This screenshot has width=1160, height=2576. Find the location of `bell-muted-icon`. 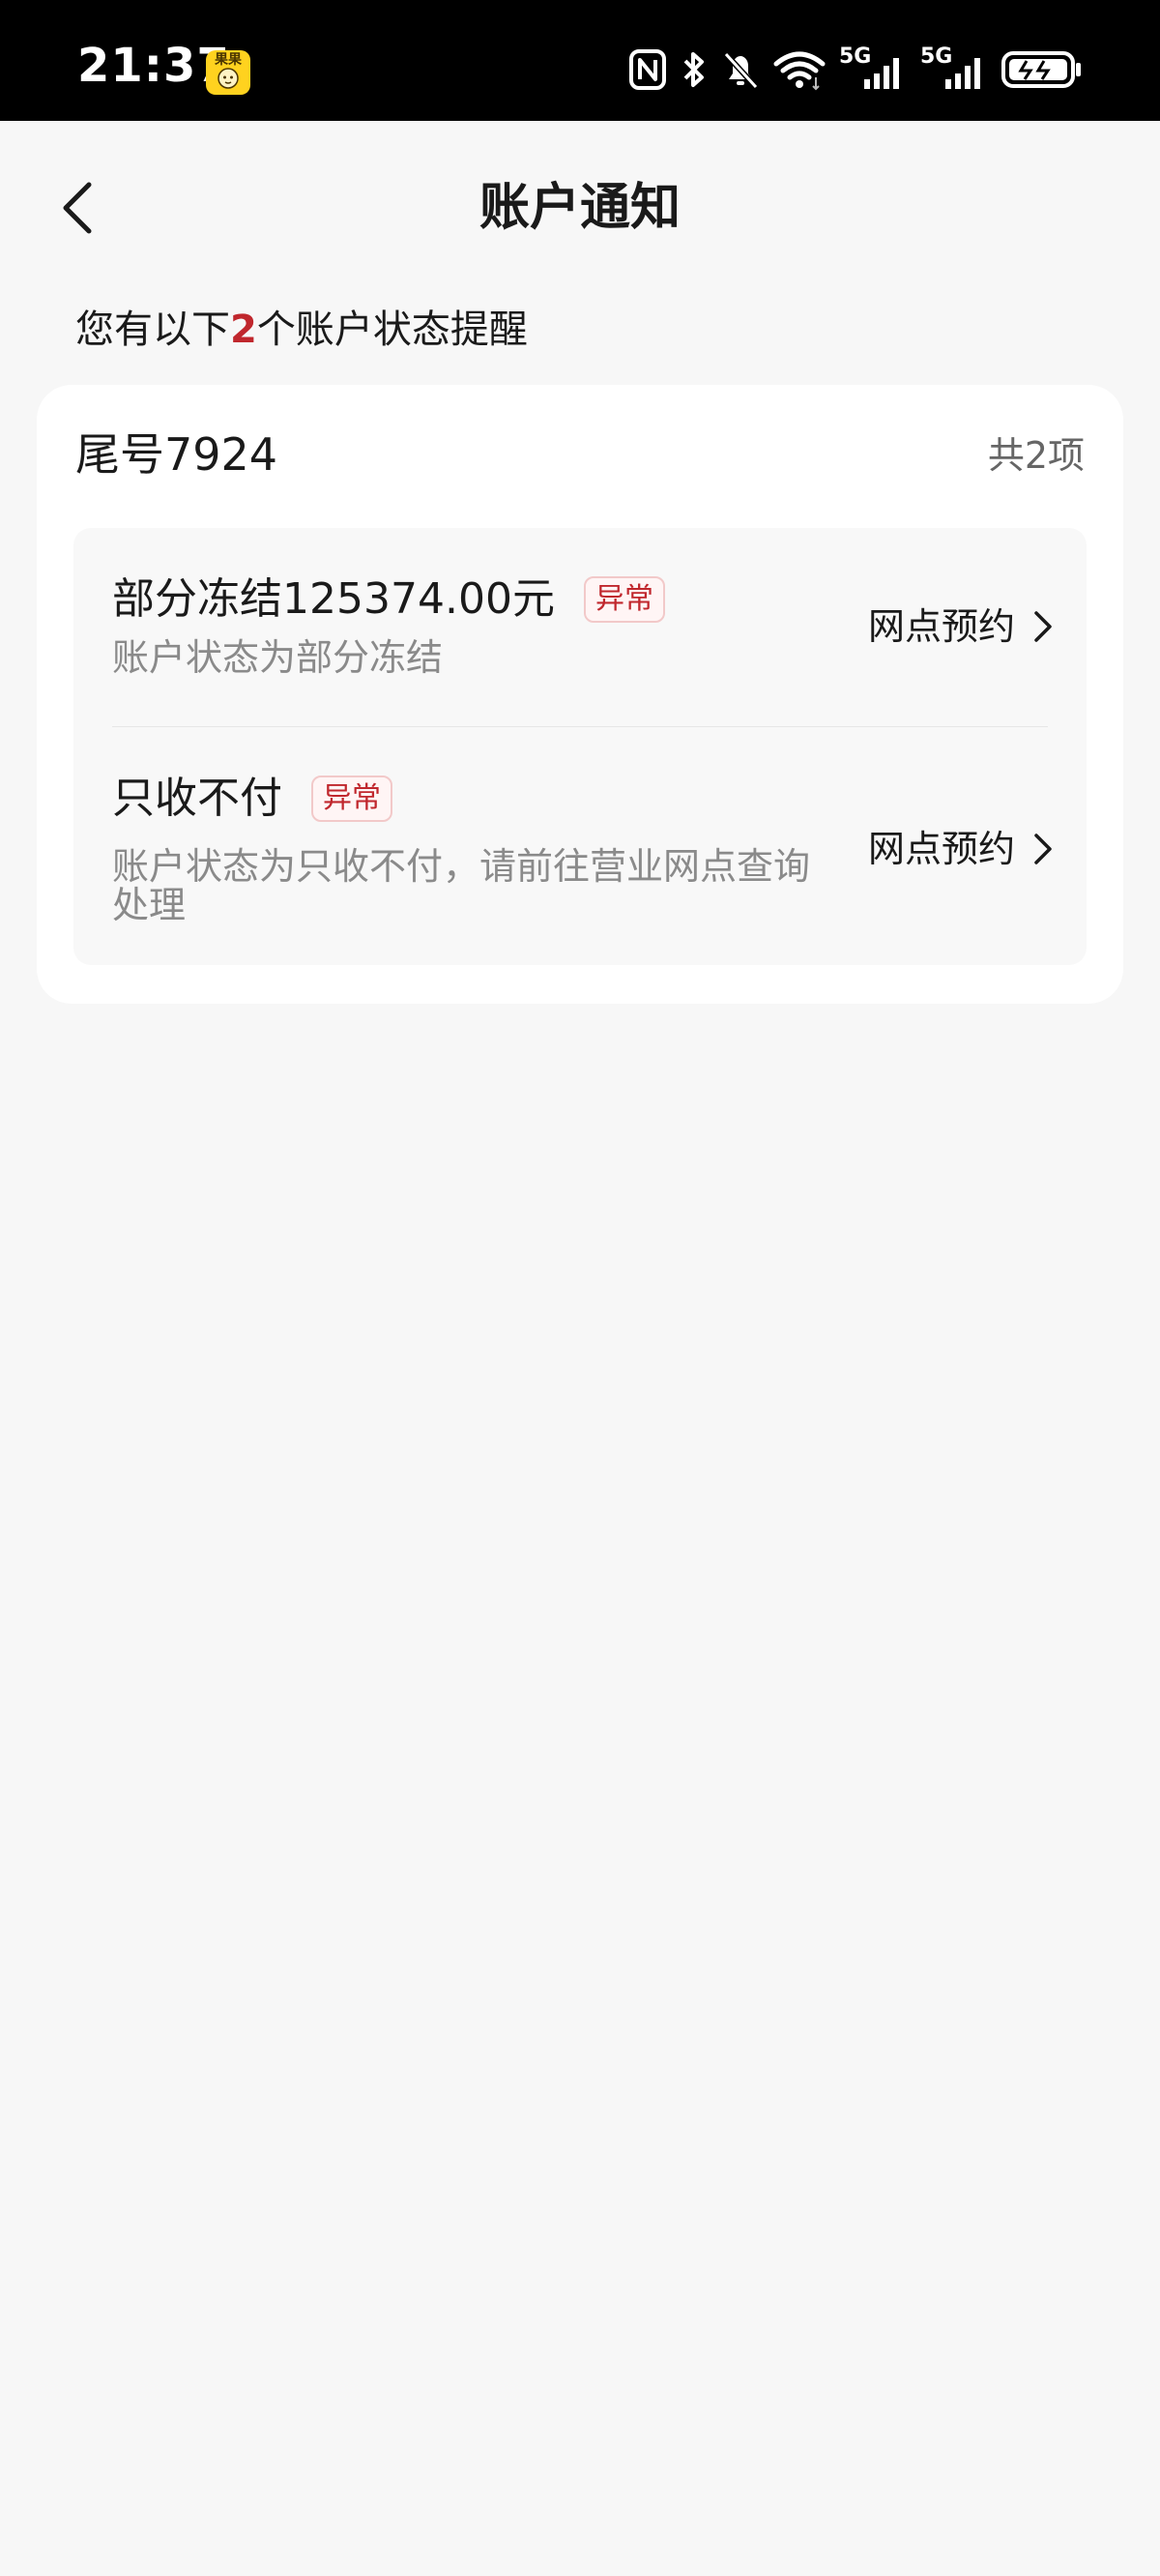

bell-muted-icon is located at coordinates (741, 70).